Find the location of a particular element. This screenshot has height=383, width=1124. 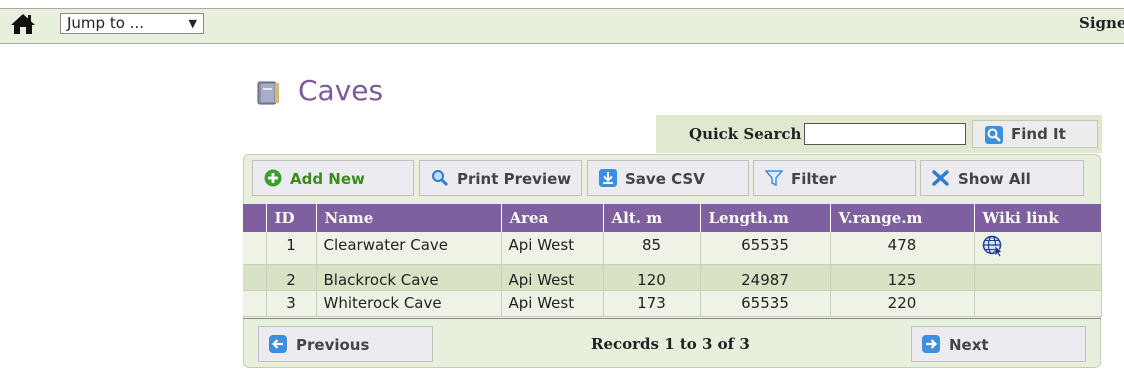

cell-id: 2 is located at coordinates (291, 277).